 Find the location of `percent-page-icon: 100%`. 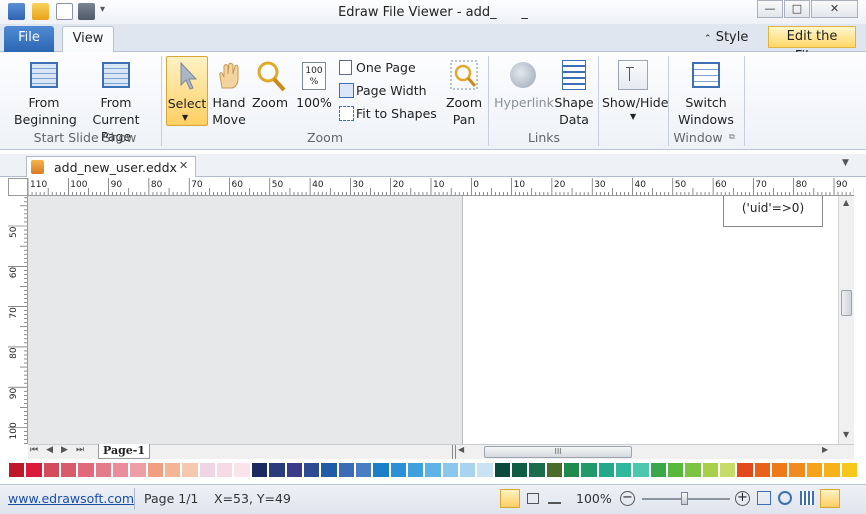

percent-page-icon: 100% is located at coordinates (314, 76).